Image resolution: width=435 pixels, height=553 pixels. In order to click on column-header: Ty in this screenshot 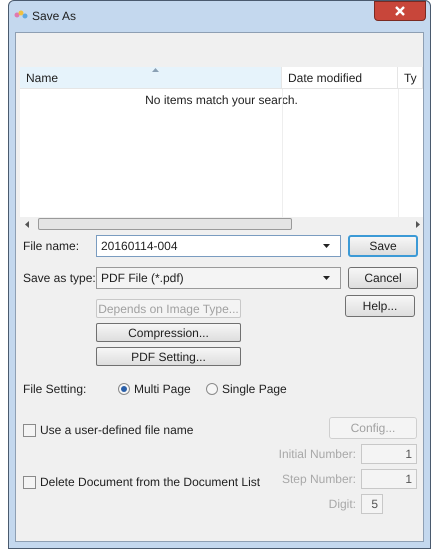, I will do `click(410, 78)`.